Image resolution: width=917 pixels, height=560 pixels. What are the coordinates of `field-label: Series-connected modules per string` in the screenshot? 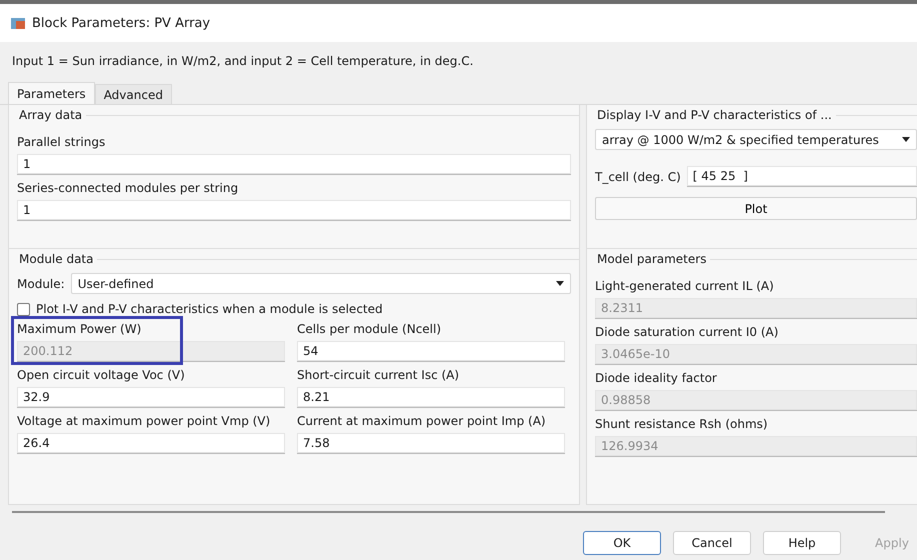 It's located at (128, 188).